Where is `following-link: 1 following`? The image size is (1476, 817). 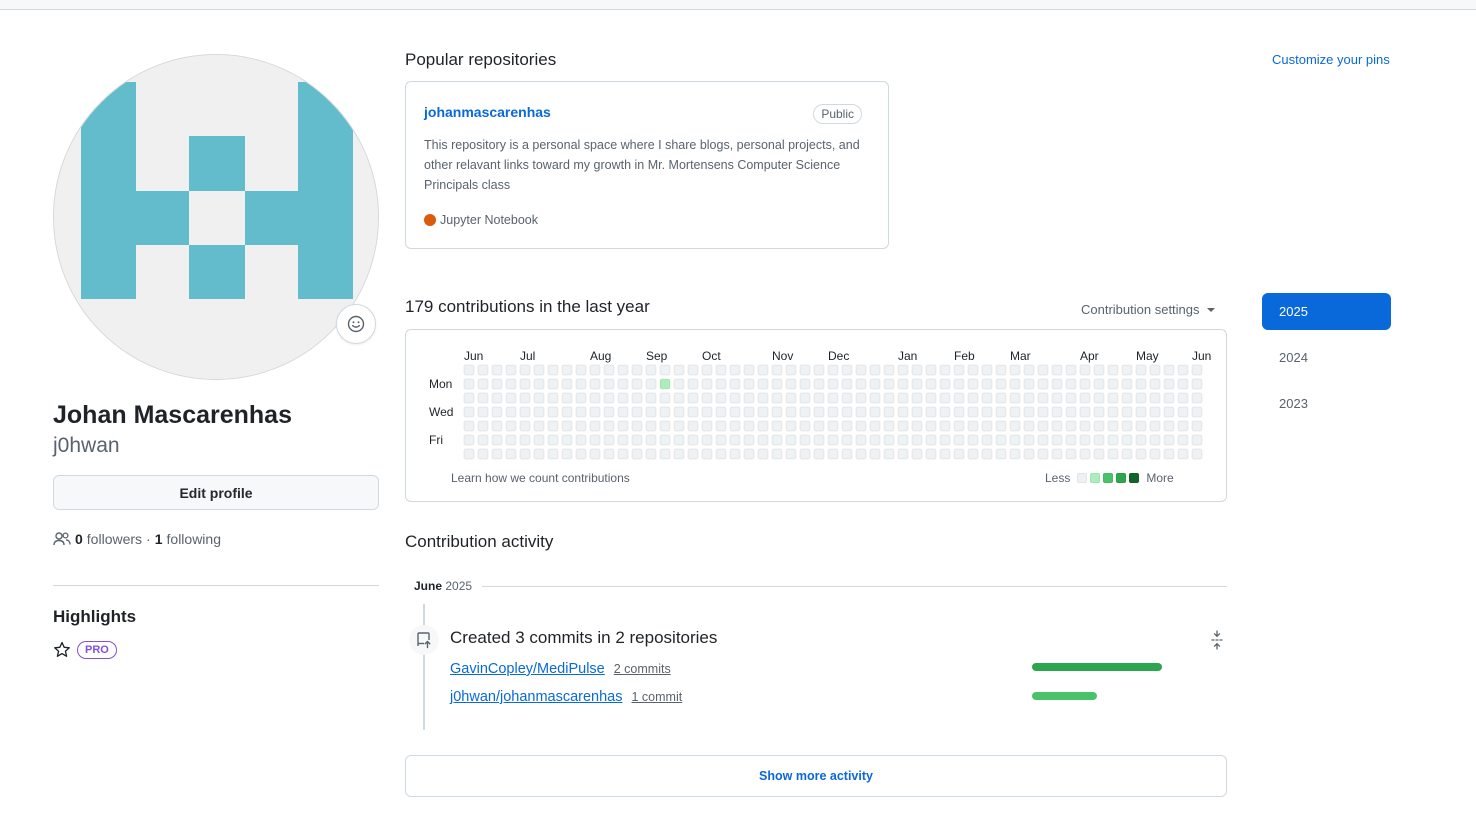
following-link: 1 following is located at coordinates (188, 539).